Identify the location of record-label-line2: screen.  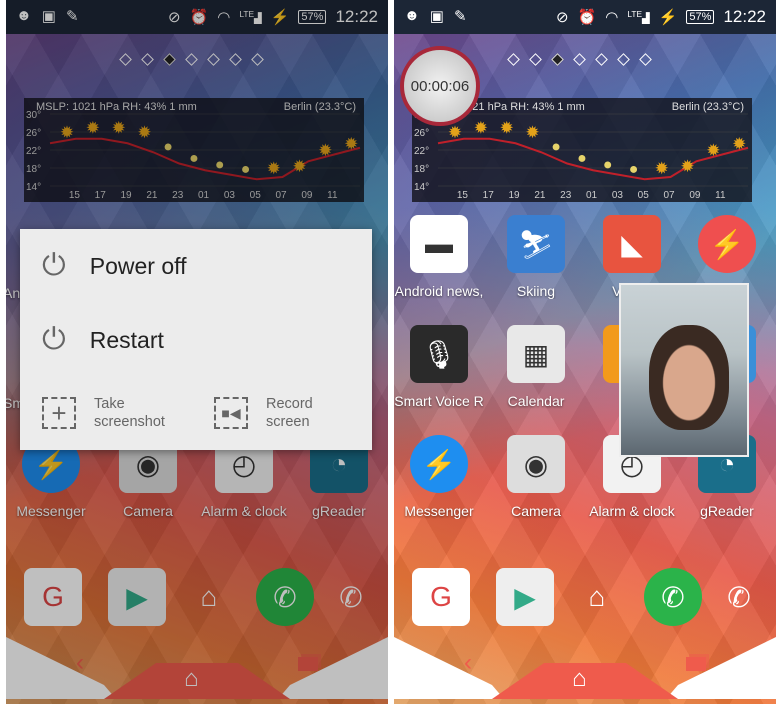
(288, 422).